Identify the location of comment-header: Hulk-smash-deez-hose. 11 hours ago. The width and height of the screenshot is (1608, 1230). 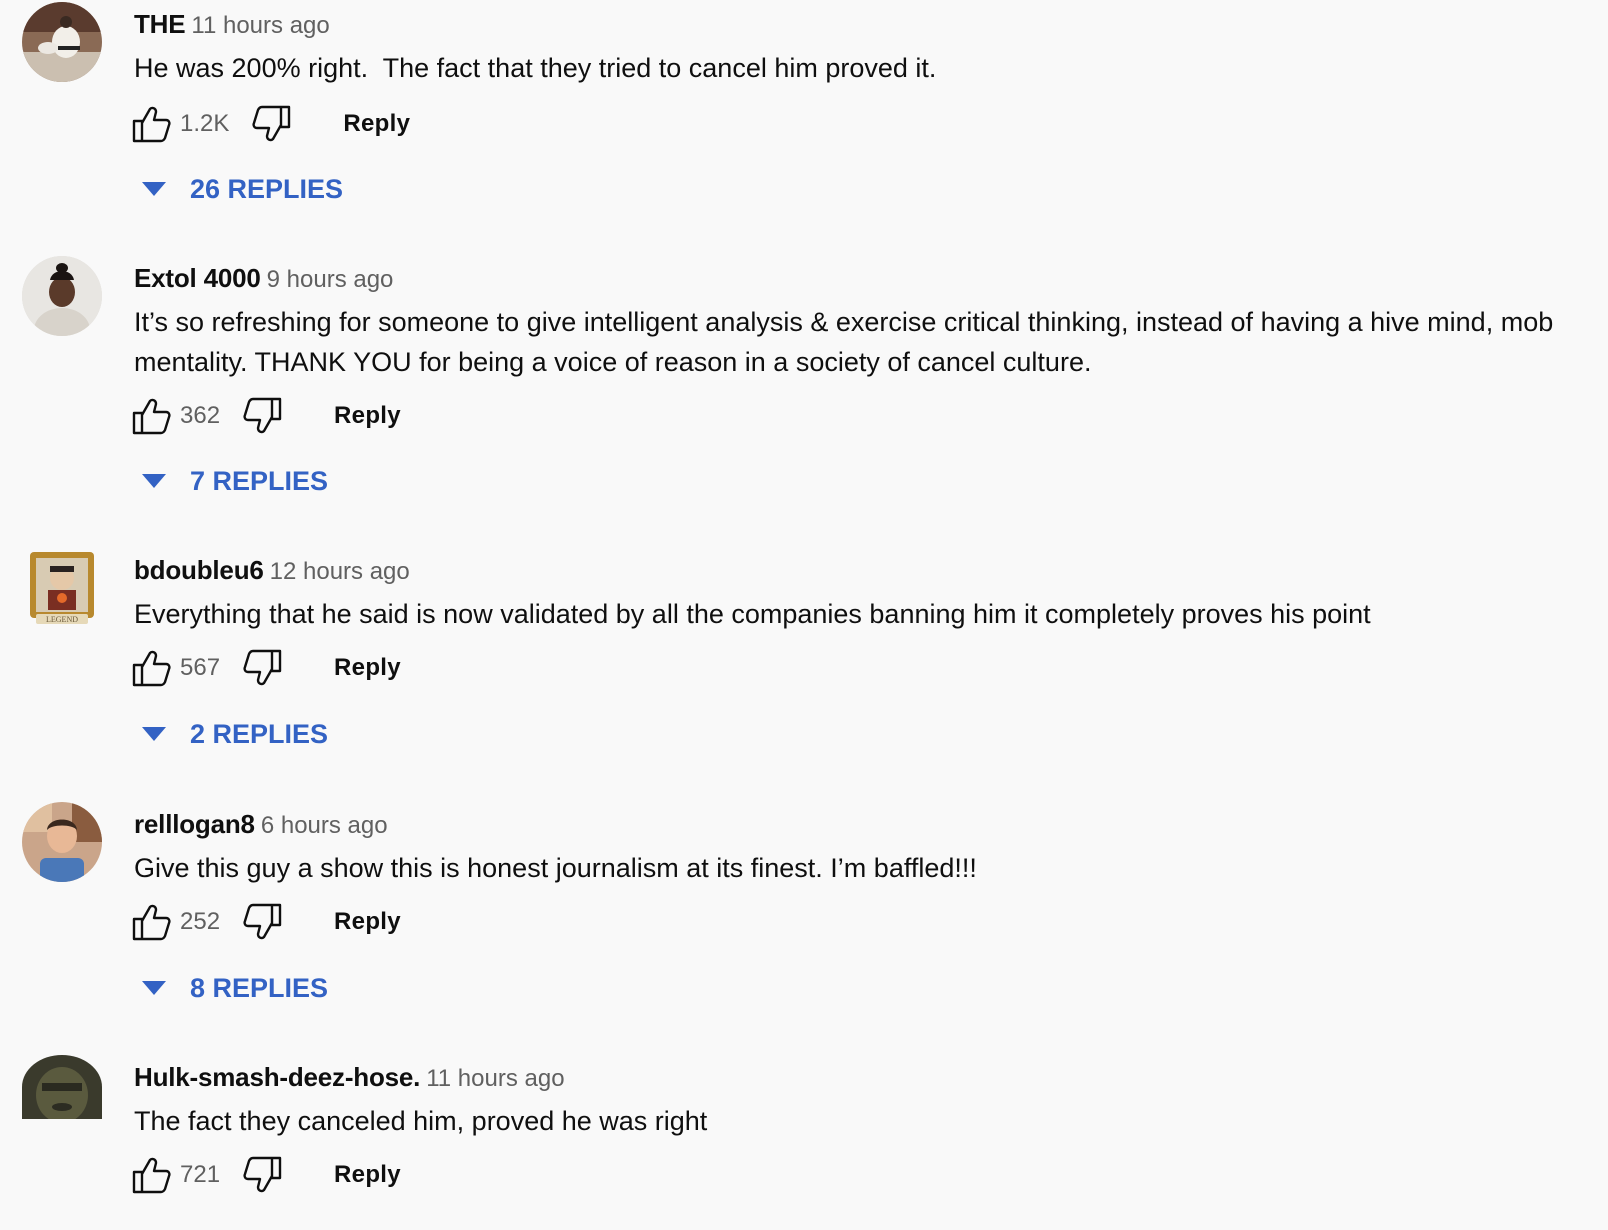
(349, 1079).